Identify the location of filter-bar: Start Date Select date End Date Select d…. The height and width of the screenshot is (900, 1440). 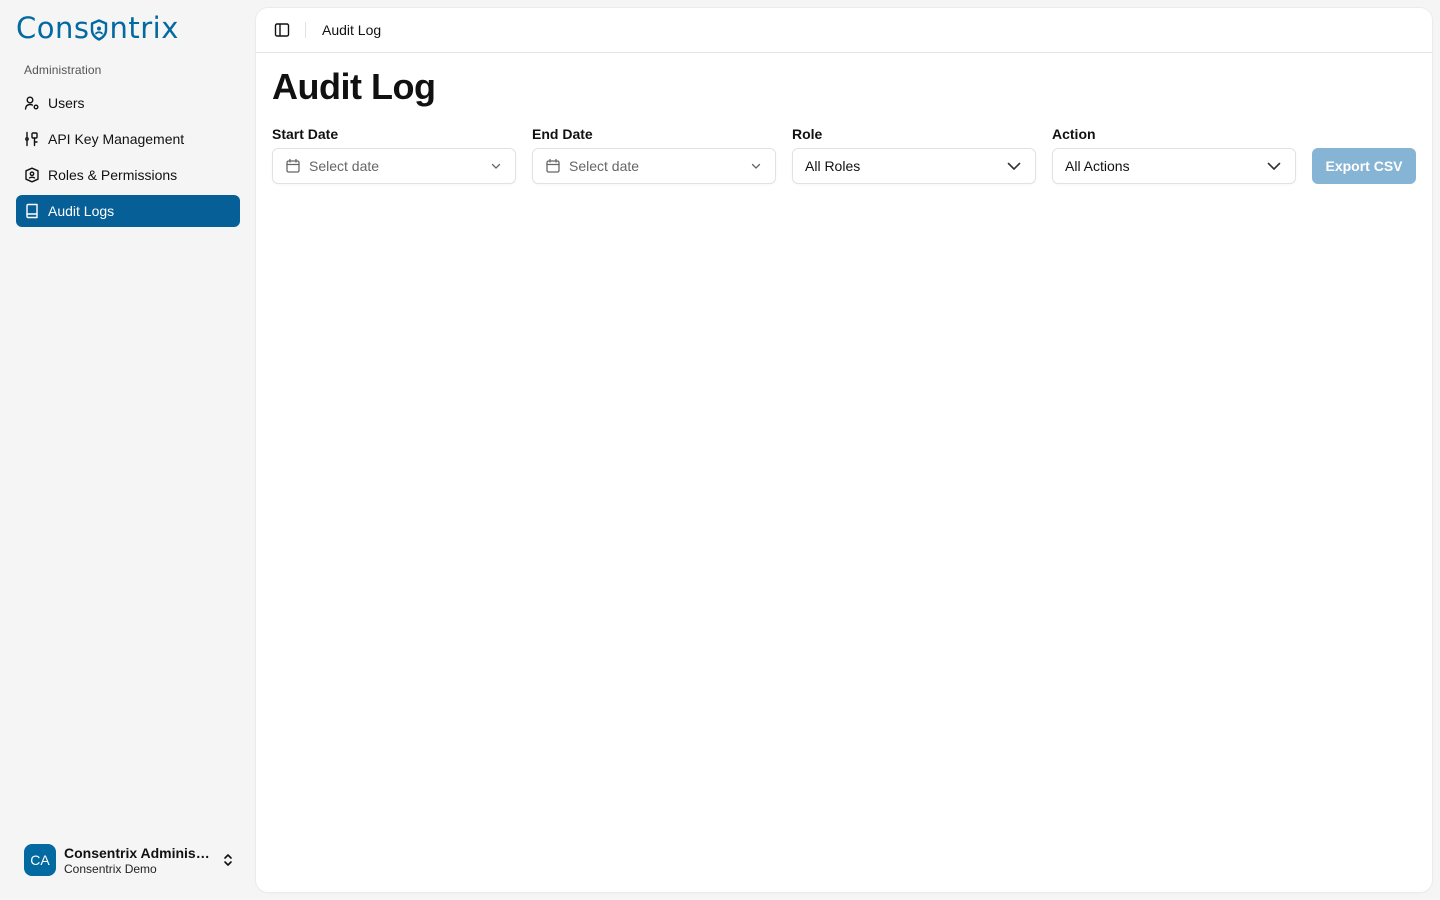
(844, 156).